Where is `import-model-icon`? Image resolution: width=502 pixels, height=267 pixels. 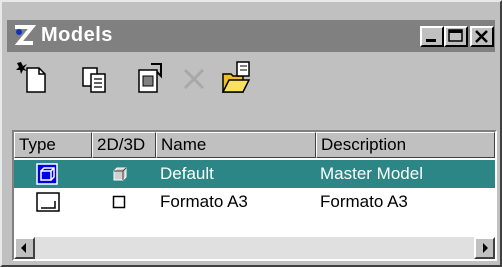 import-model-icon is located at coordinates (239, 78).